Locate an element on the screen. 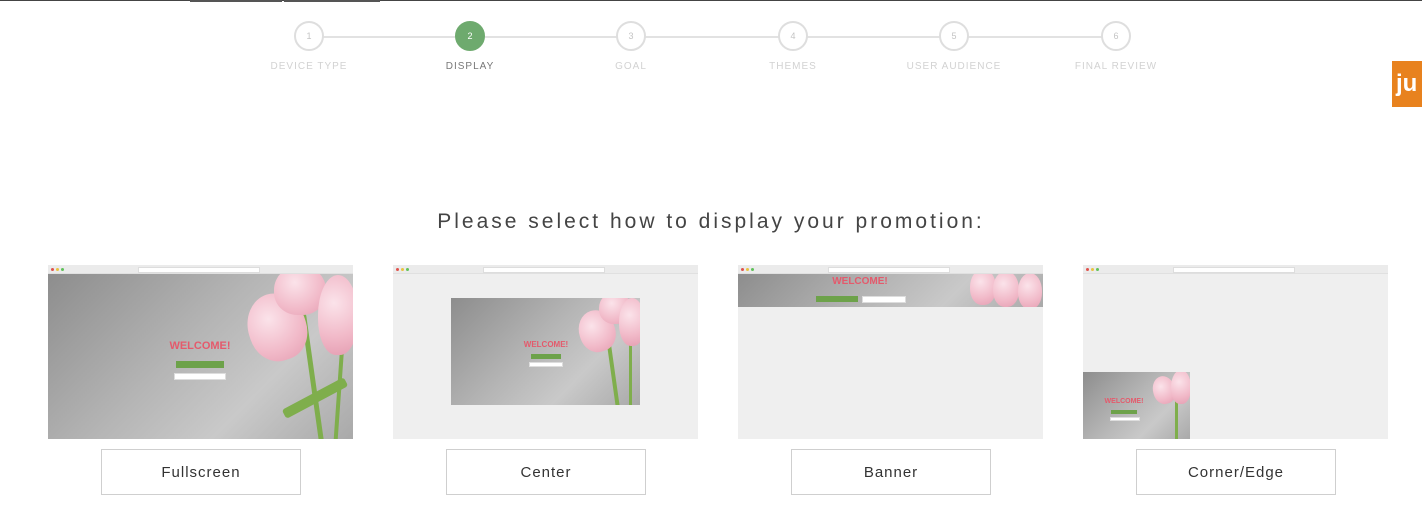  corner-edge-button: Corner/Edge is located at coordinates (1236, 472).